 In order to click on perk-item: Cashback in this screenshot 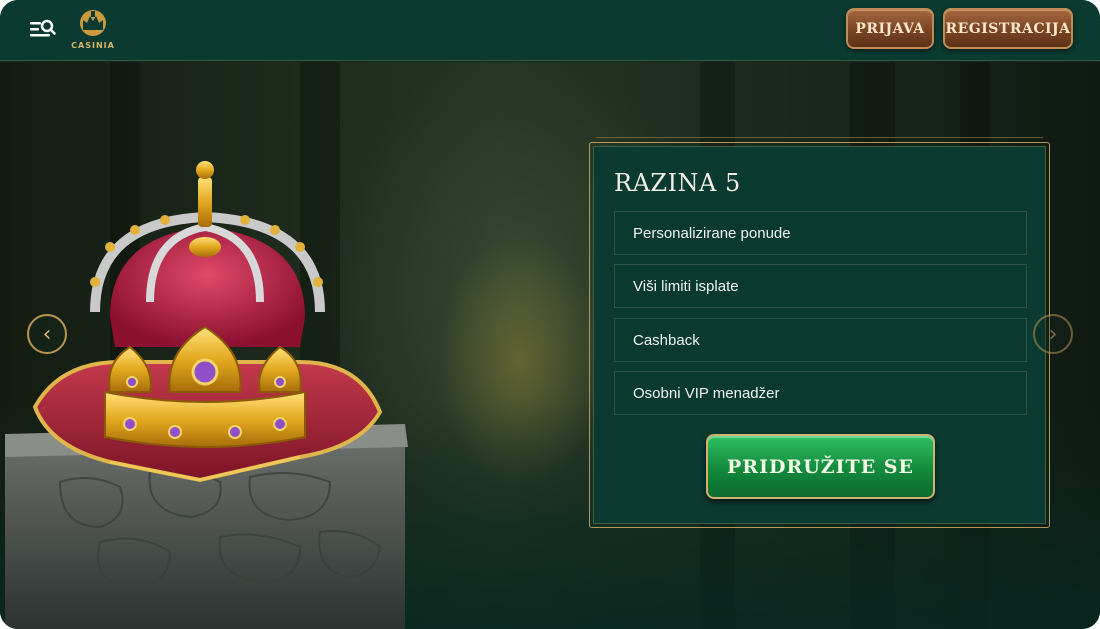, I will do `click(820, 340)`.